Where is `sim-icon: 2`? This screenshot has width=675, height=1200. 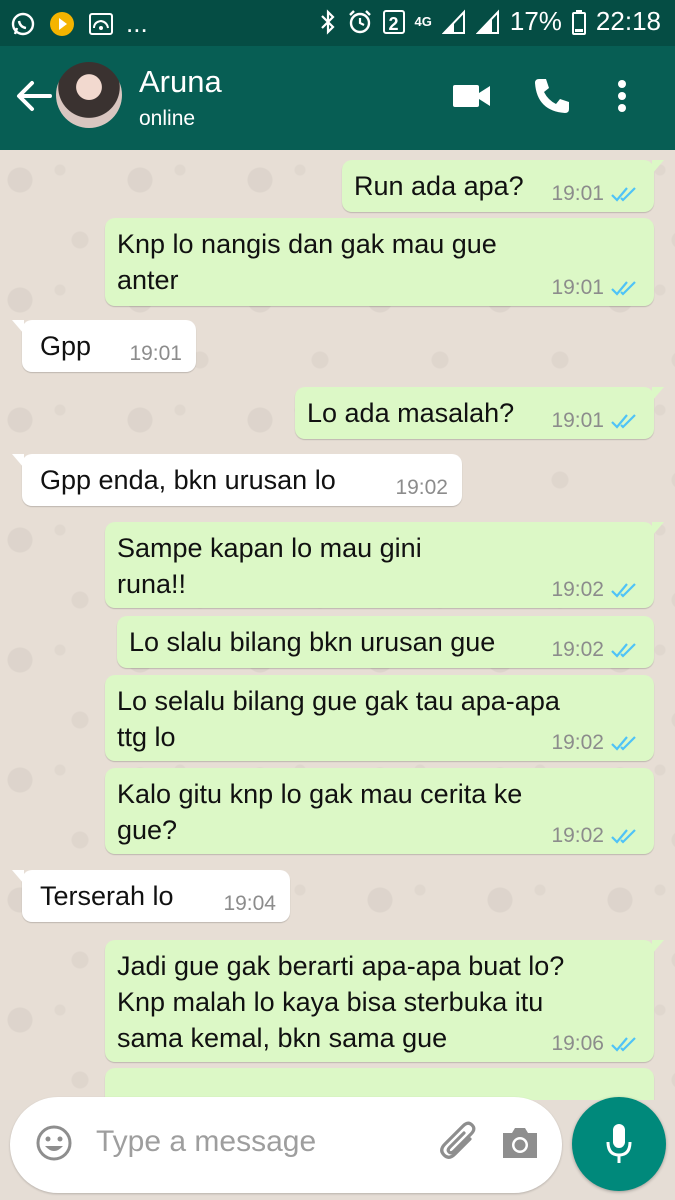
sim-icon: 2 is located at coordinates (393, 21).